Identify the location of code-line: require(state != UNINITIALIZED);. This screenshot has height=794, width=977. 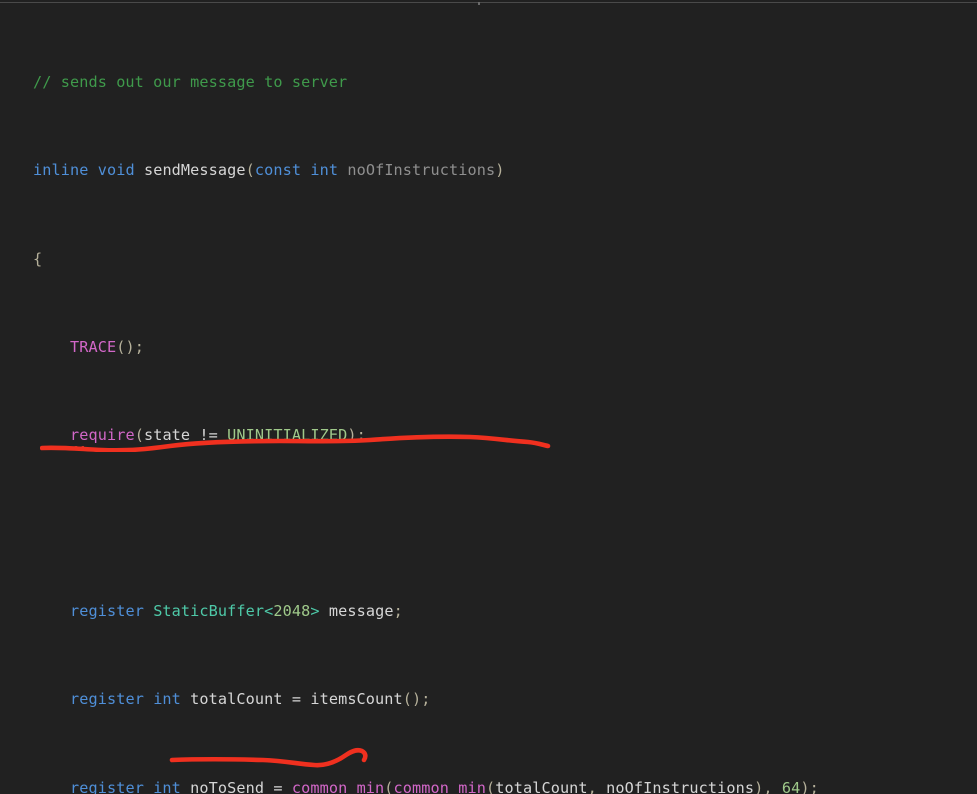
(426, 437).